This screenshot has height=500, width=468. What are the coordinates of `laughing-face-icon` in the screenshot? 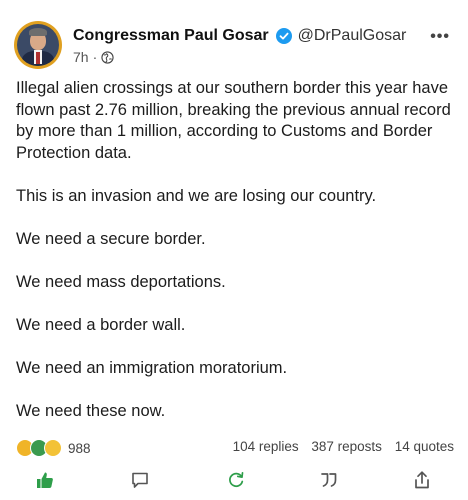 It's located at (53, 448).